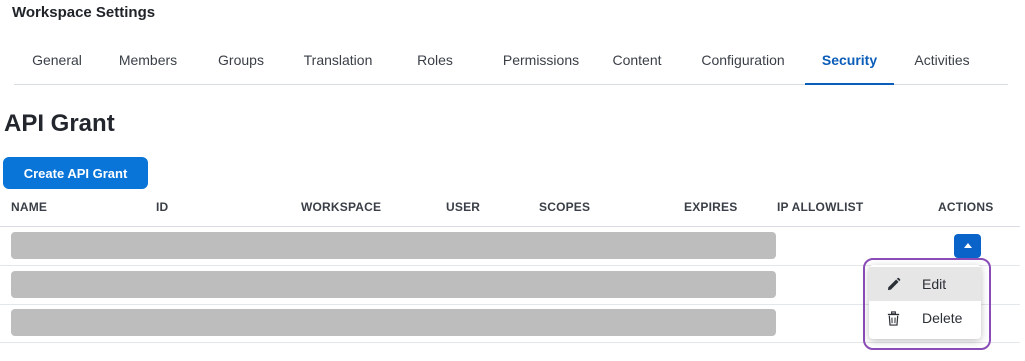 Image resolution: width=1025 pixels, height=361 pixels. I want to click on caret-up-icon, so click(968, 245).